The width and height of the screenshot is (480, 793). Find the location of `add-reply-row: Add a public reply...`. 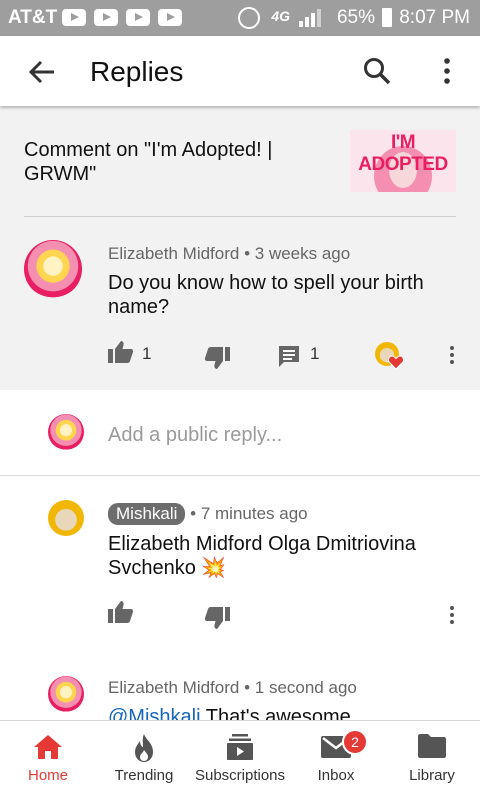

add-reply-row: Add a public reply... is located at coordinates (240, 433).